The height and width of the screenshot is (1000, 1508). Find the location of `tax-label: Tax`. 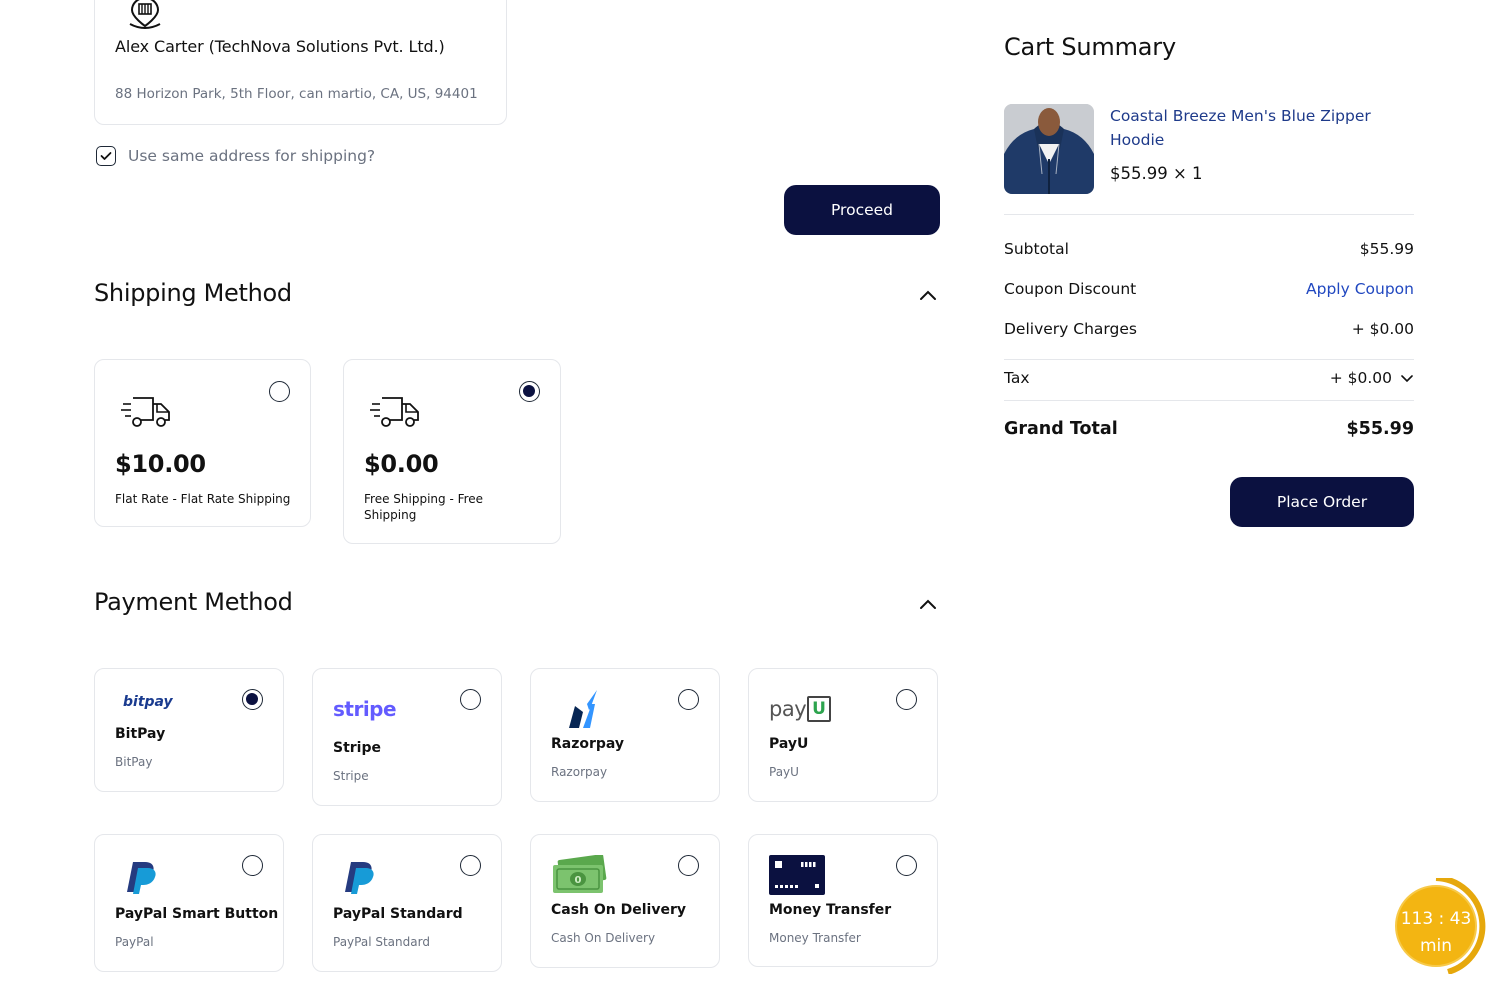

tax-label: Tax is located at coordinates (1017, 378).